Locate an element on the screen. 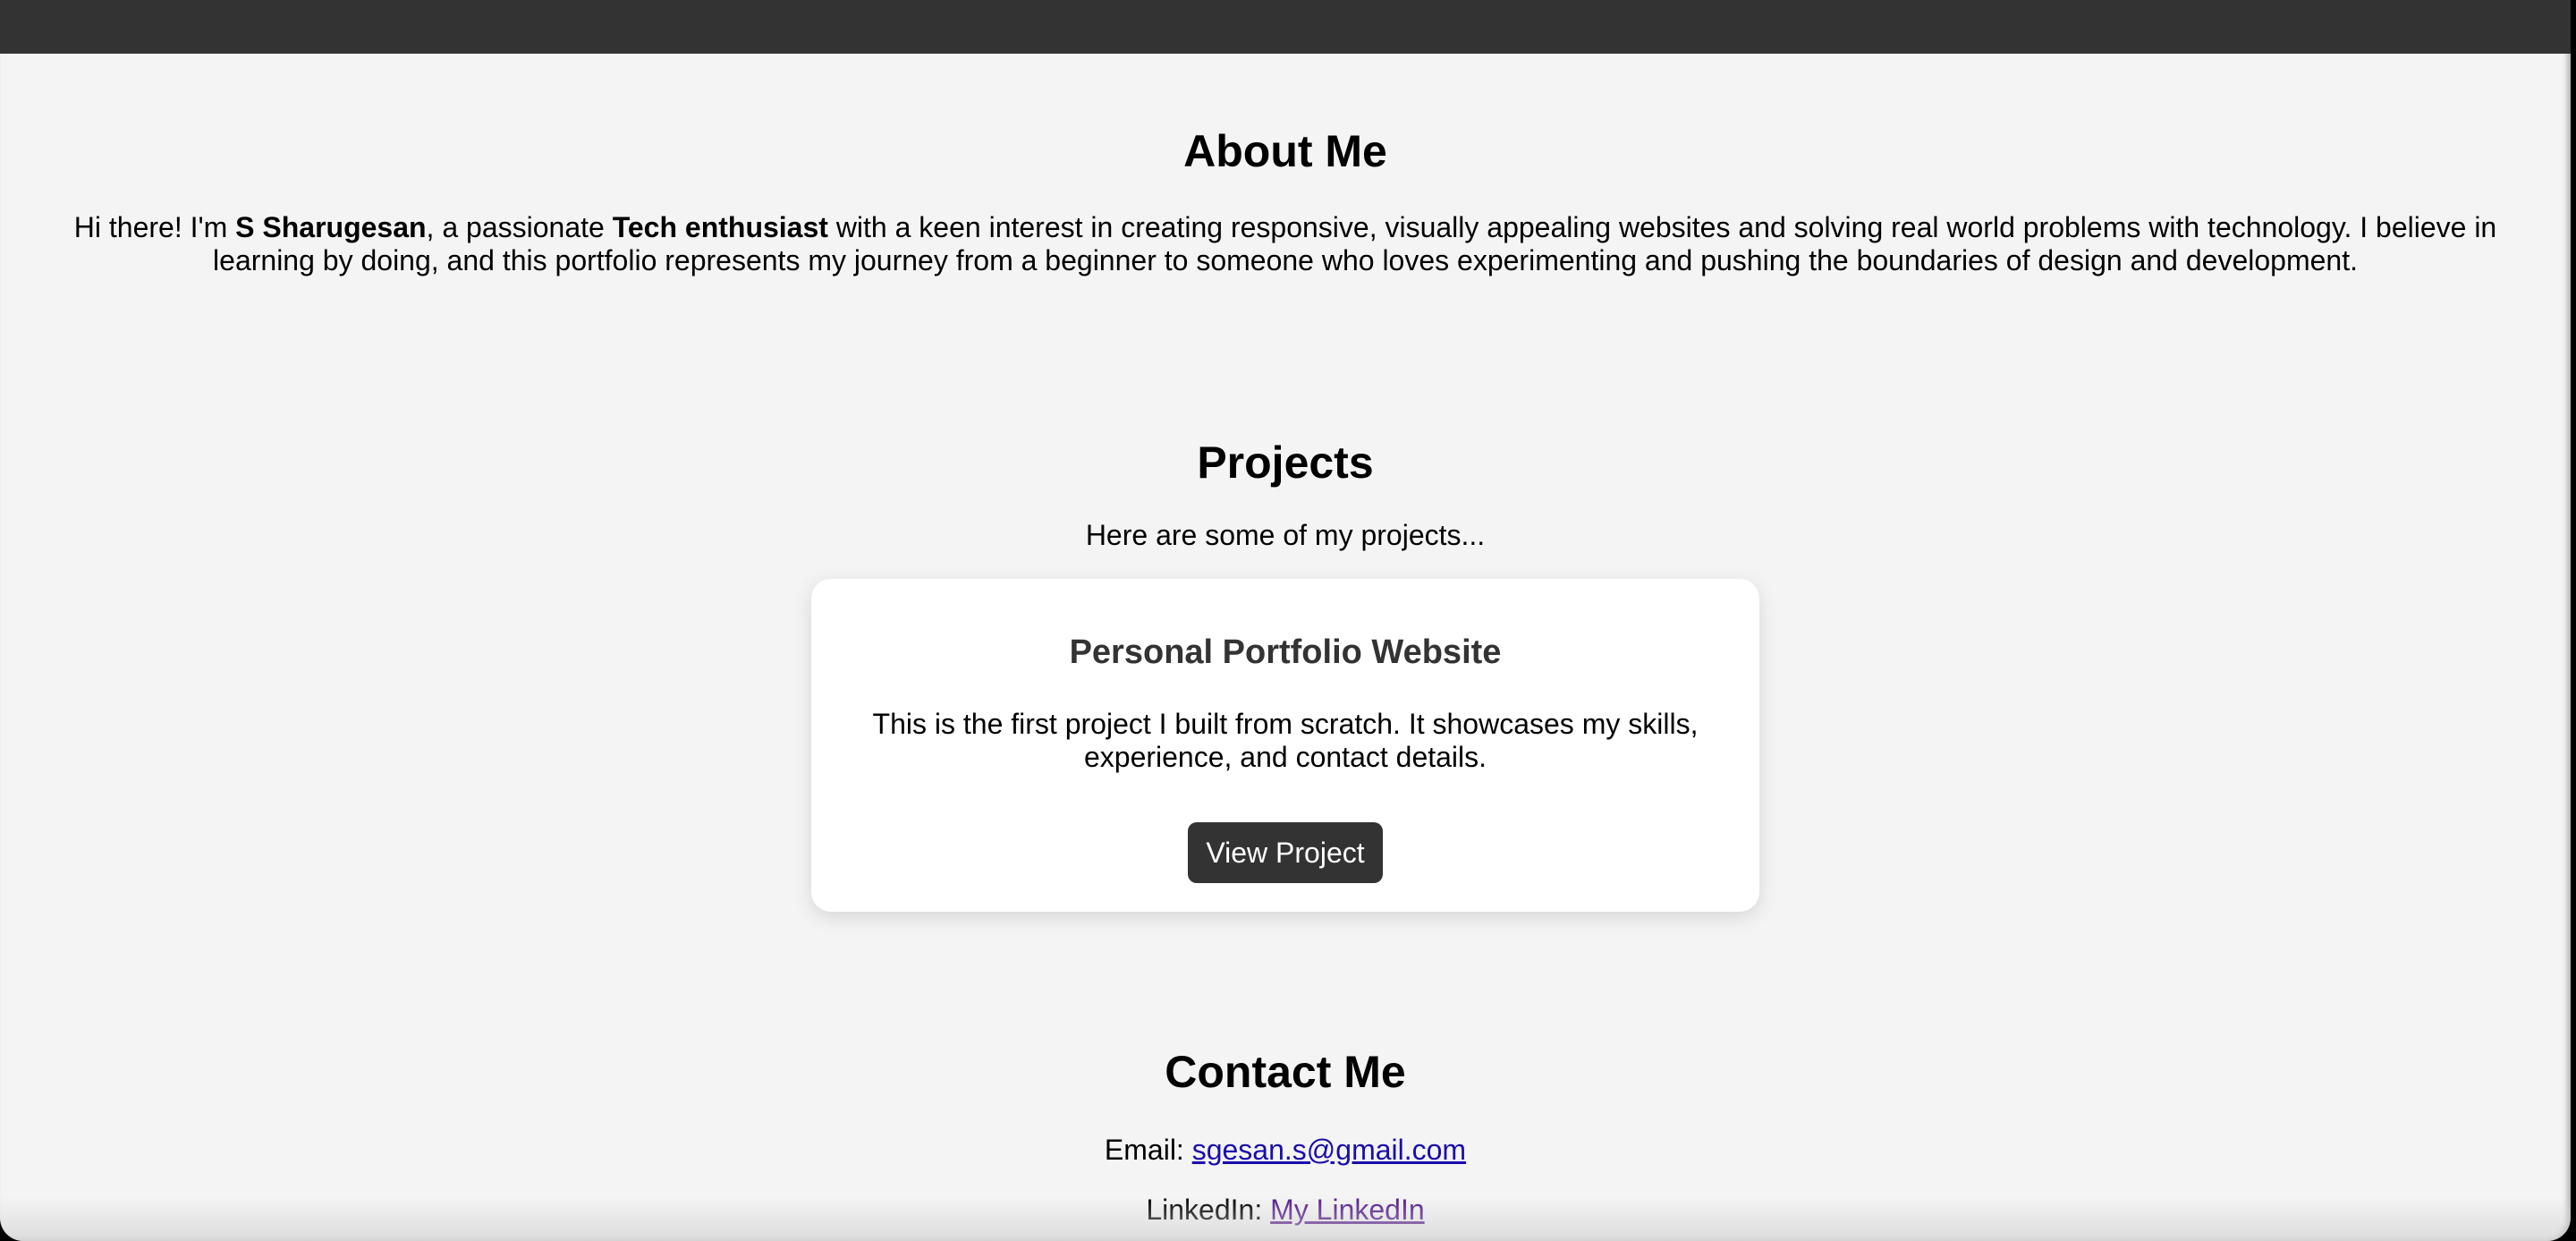 This screenshot has width=2576, height=1241. projects-heading: Projects is located at coordinates (1285, 463).